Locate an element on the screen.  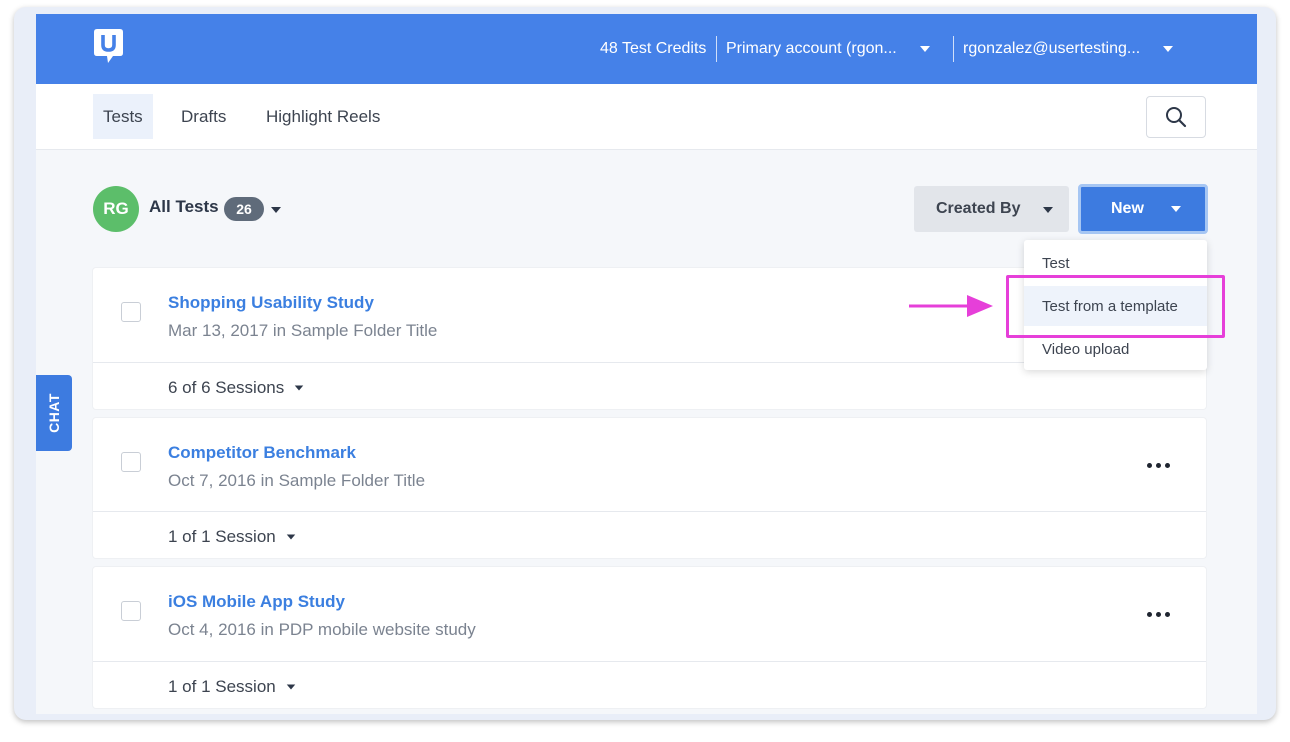
all-tests-label: All Tests is located at coordinates (184, 207).